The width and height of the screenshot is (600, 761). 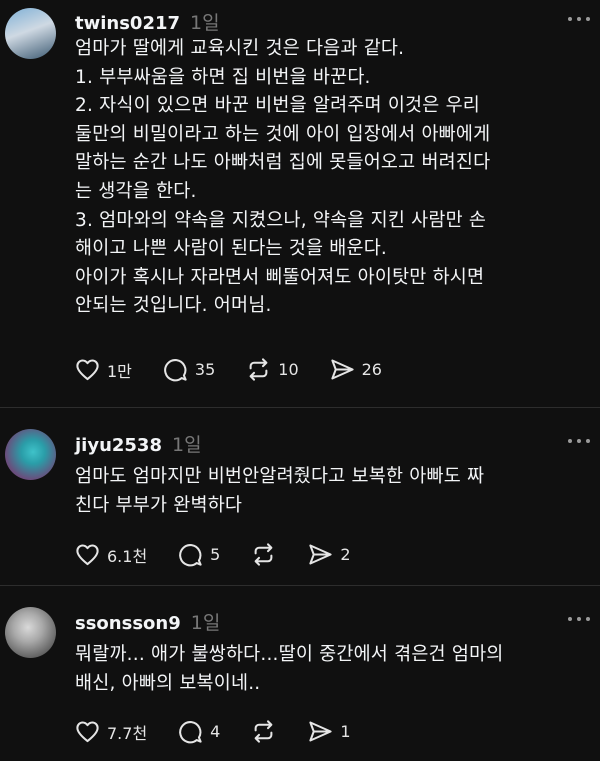 What do you see at coordinates (288, 369) in the screenshot?
I see `repost-count: 10` at bounding box center [288, 369].